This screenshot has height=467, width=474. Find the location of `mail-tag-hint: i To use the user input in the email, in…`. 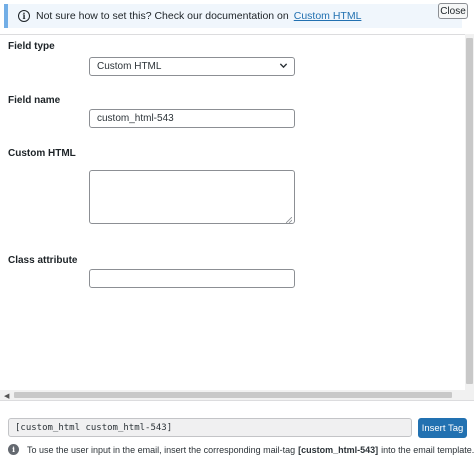

mail-tag-hint: i To use the user input in the email, in… is located at coordinates (241, 449).